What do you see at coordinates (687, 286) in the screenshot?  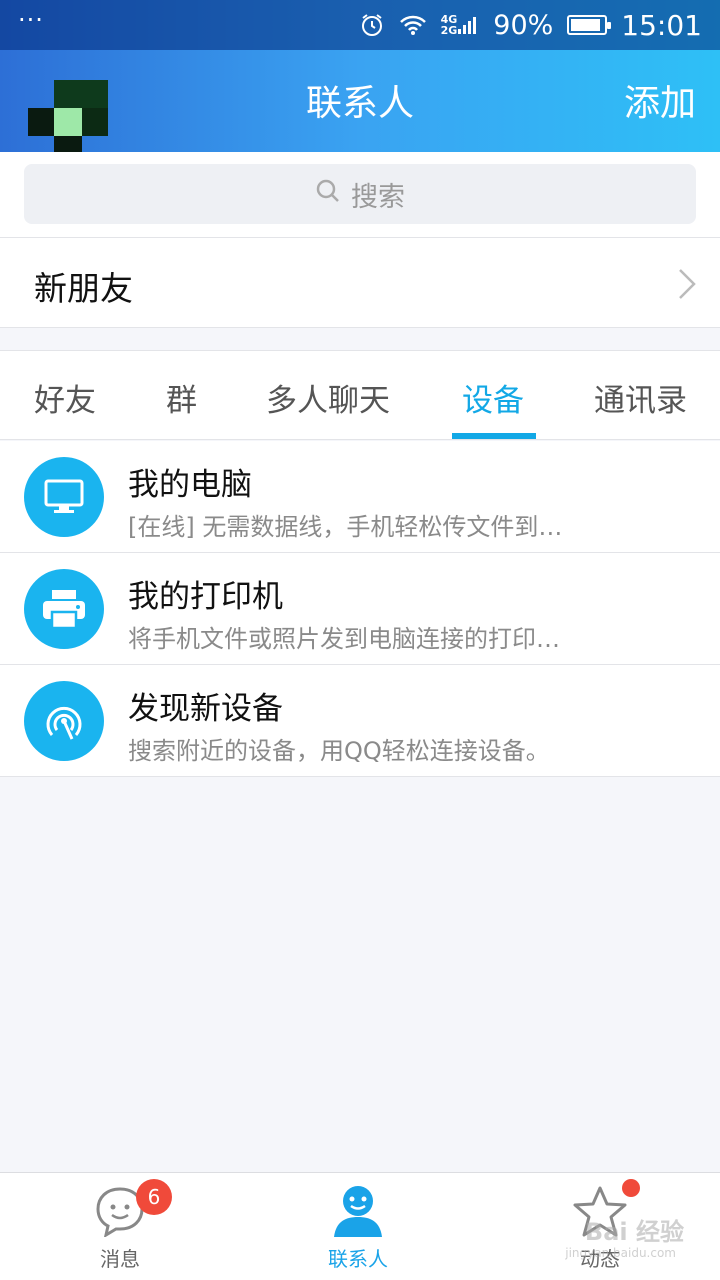 I see `chevron-right-icon` at bounding box center [687, 286].